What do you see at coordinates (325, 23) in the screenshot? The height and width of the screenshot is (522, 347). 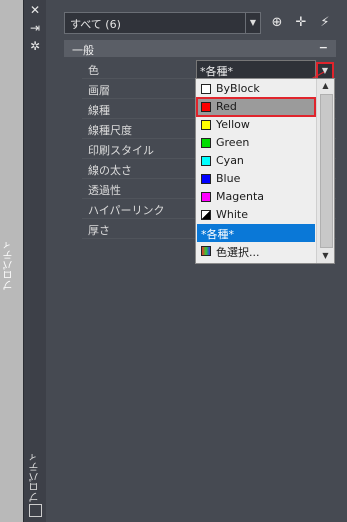 I see `quick-select-icon: ⚡` at bounding box center [325, 23].